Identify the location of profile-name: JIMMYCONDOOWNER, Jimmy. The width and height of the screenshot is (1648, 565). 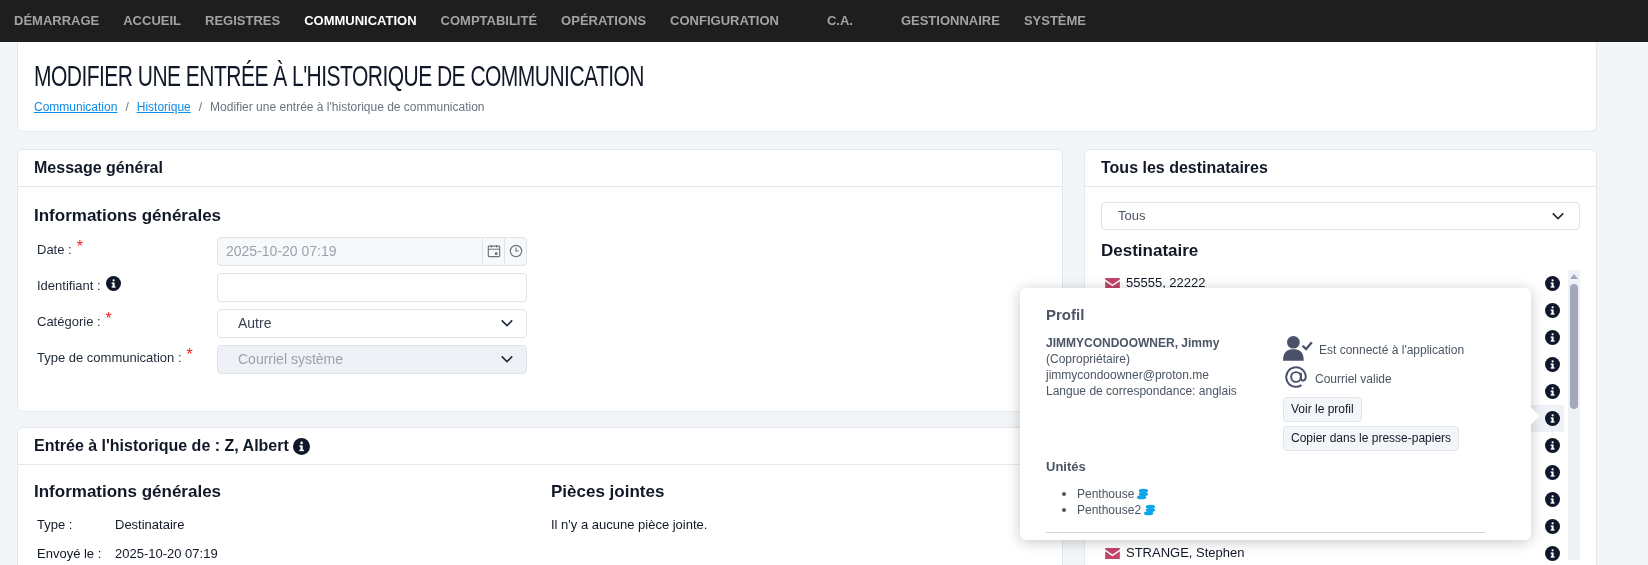
(1133, 342).